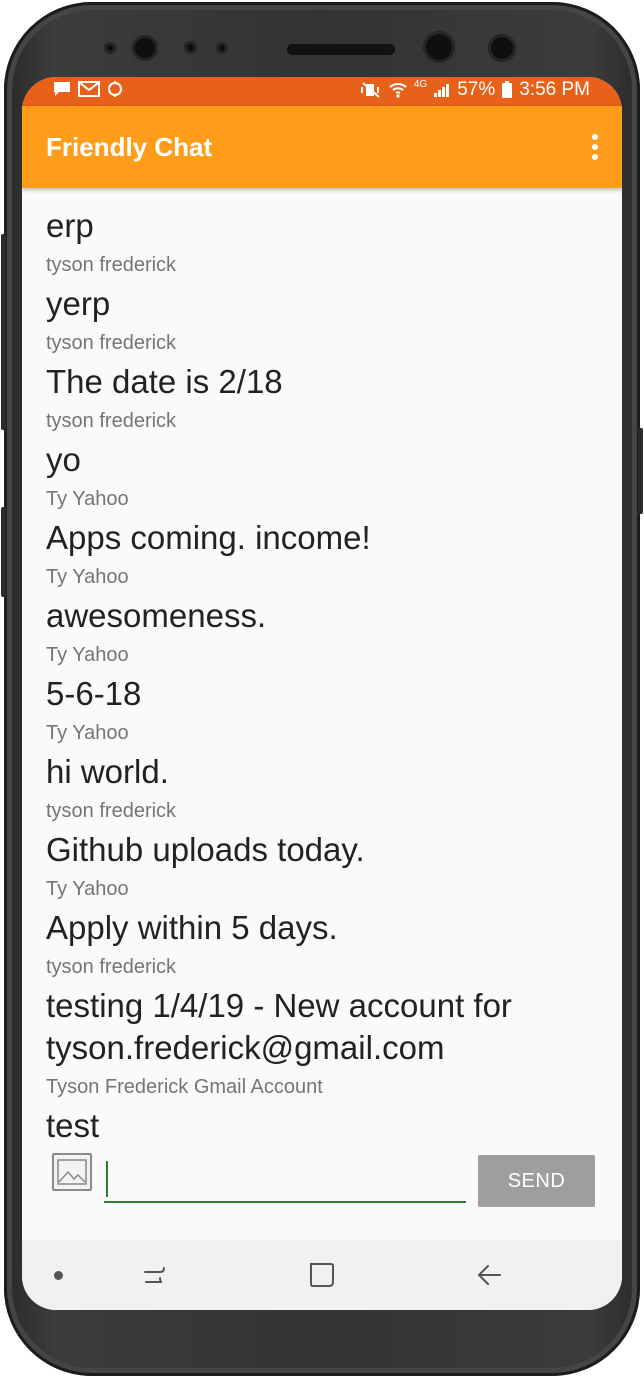 The height and width of the screenshot is (1378, 644). I want to click on android-wear-icon, so click(115, 89).